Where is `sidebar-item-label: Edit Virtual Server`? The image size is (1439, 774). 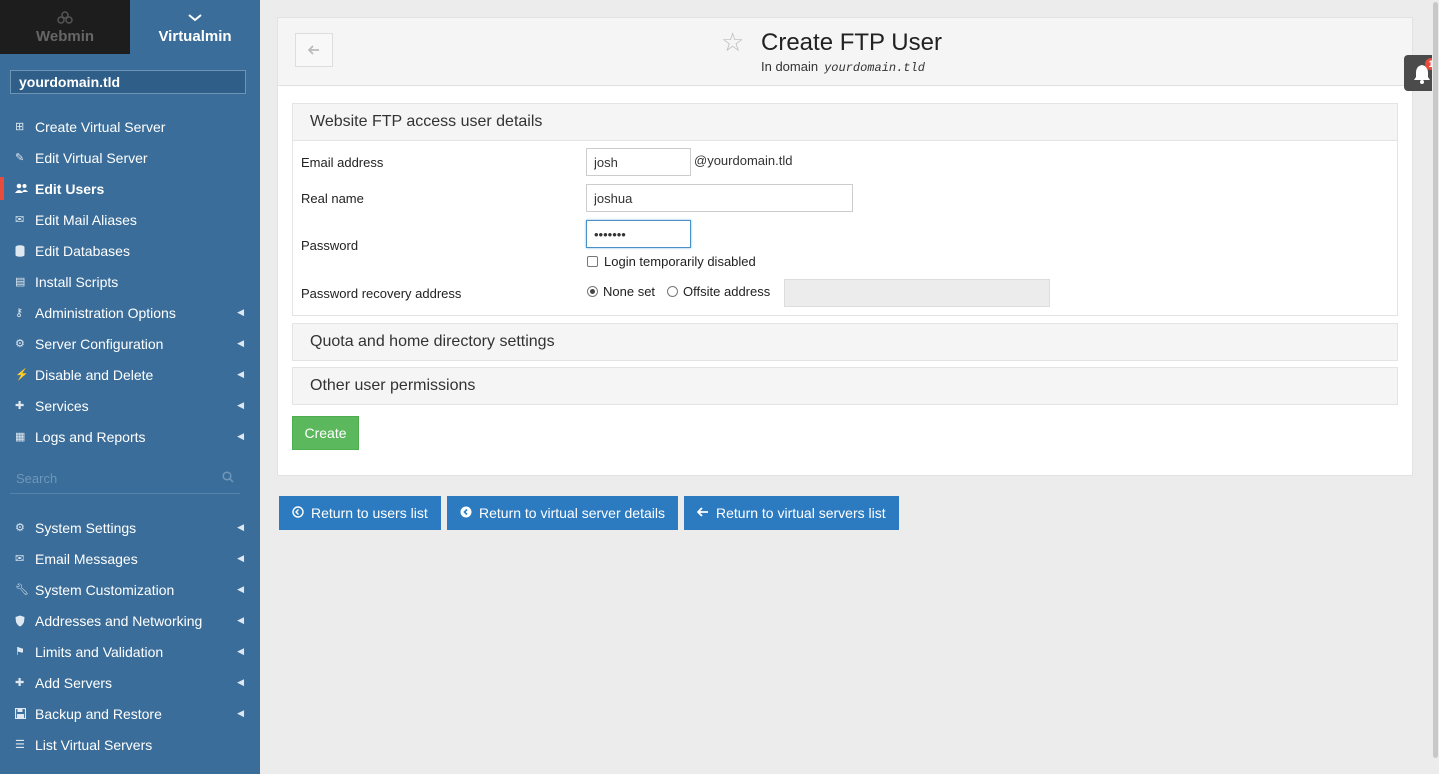 sidebar-item-label: Edit Virtual Server is located at coordinates (91, 157).